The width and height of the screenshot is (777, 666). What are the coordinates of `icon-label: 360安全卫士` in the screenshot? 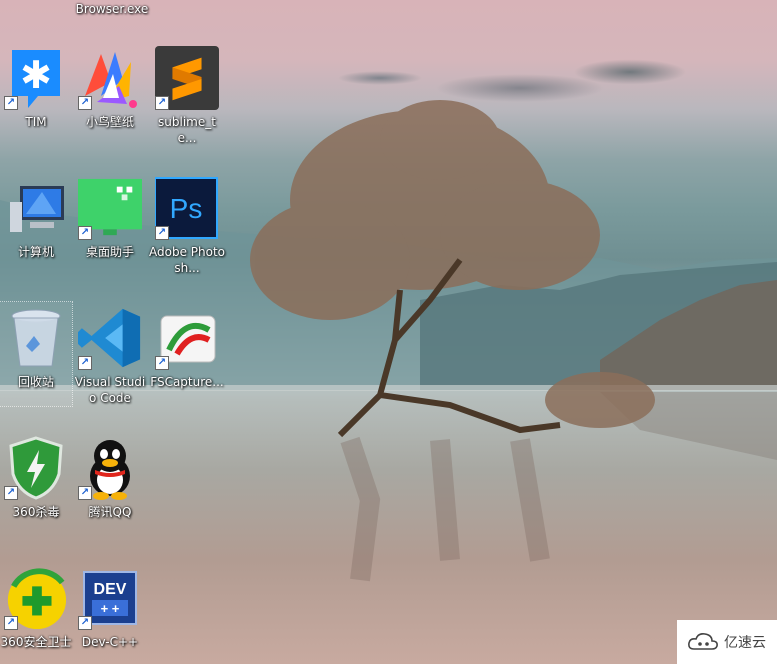 It's located at (36, 642).